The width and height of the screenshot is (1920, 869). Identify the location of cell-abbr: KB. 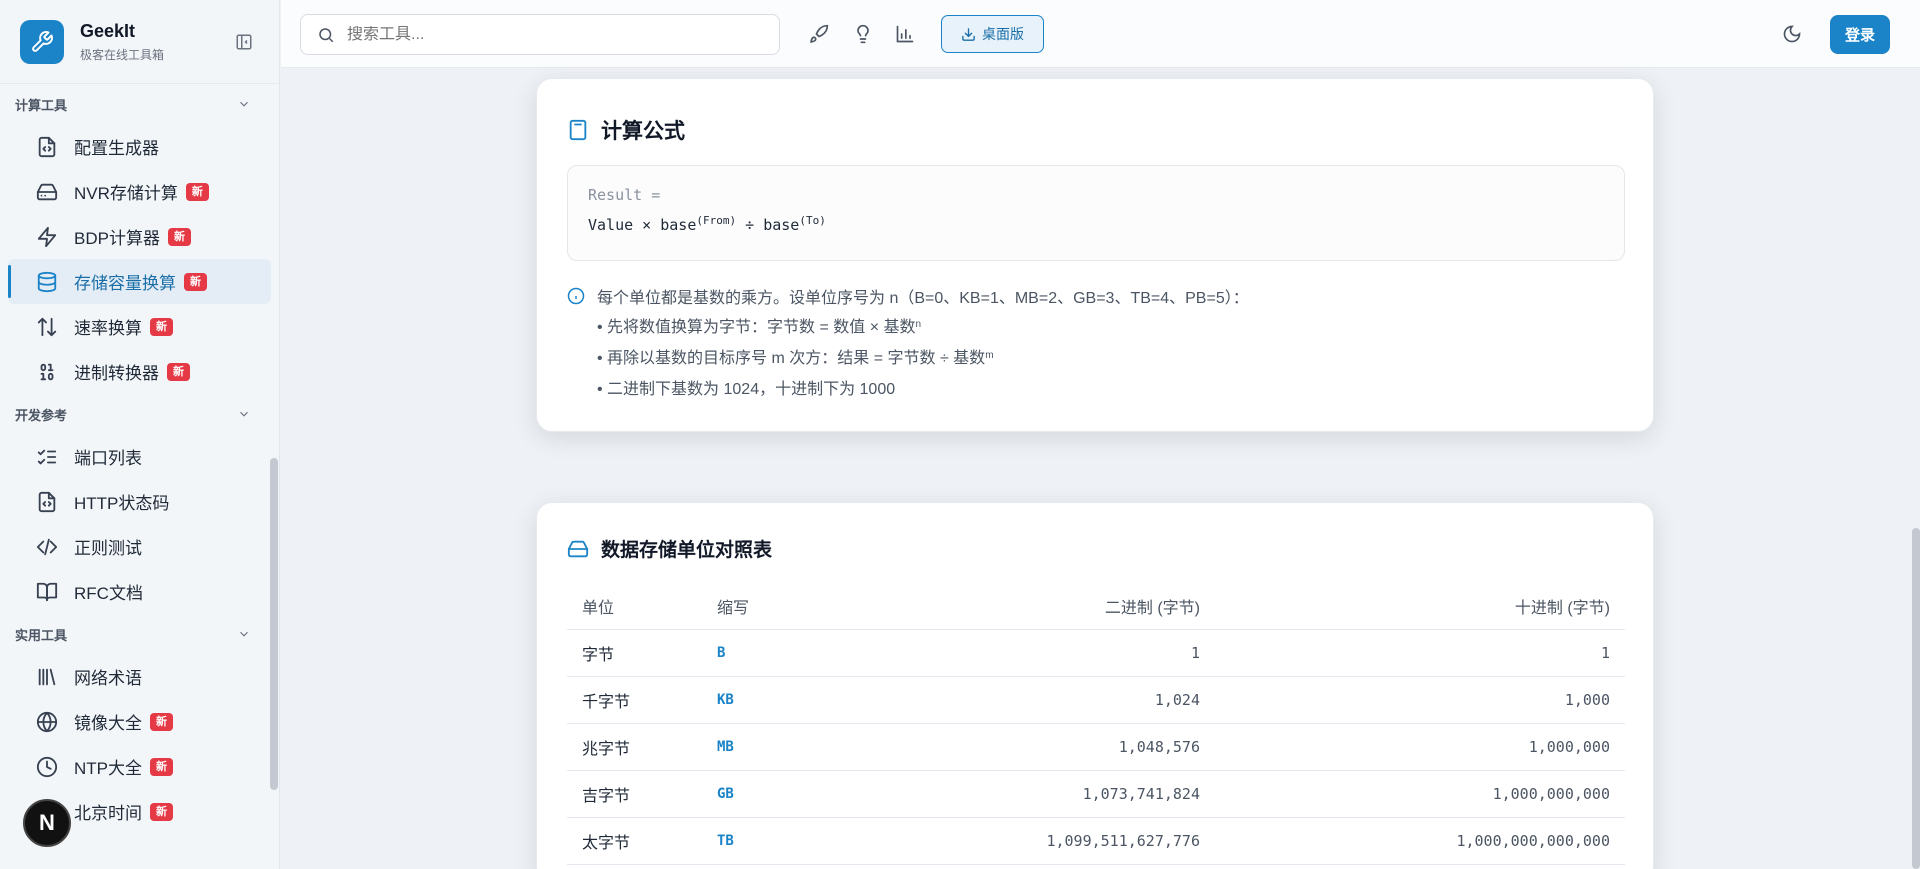
(777, 700).